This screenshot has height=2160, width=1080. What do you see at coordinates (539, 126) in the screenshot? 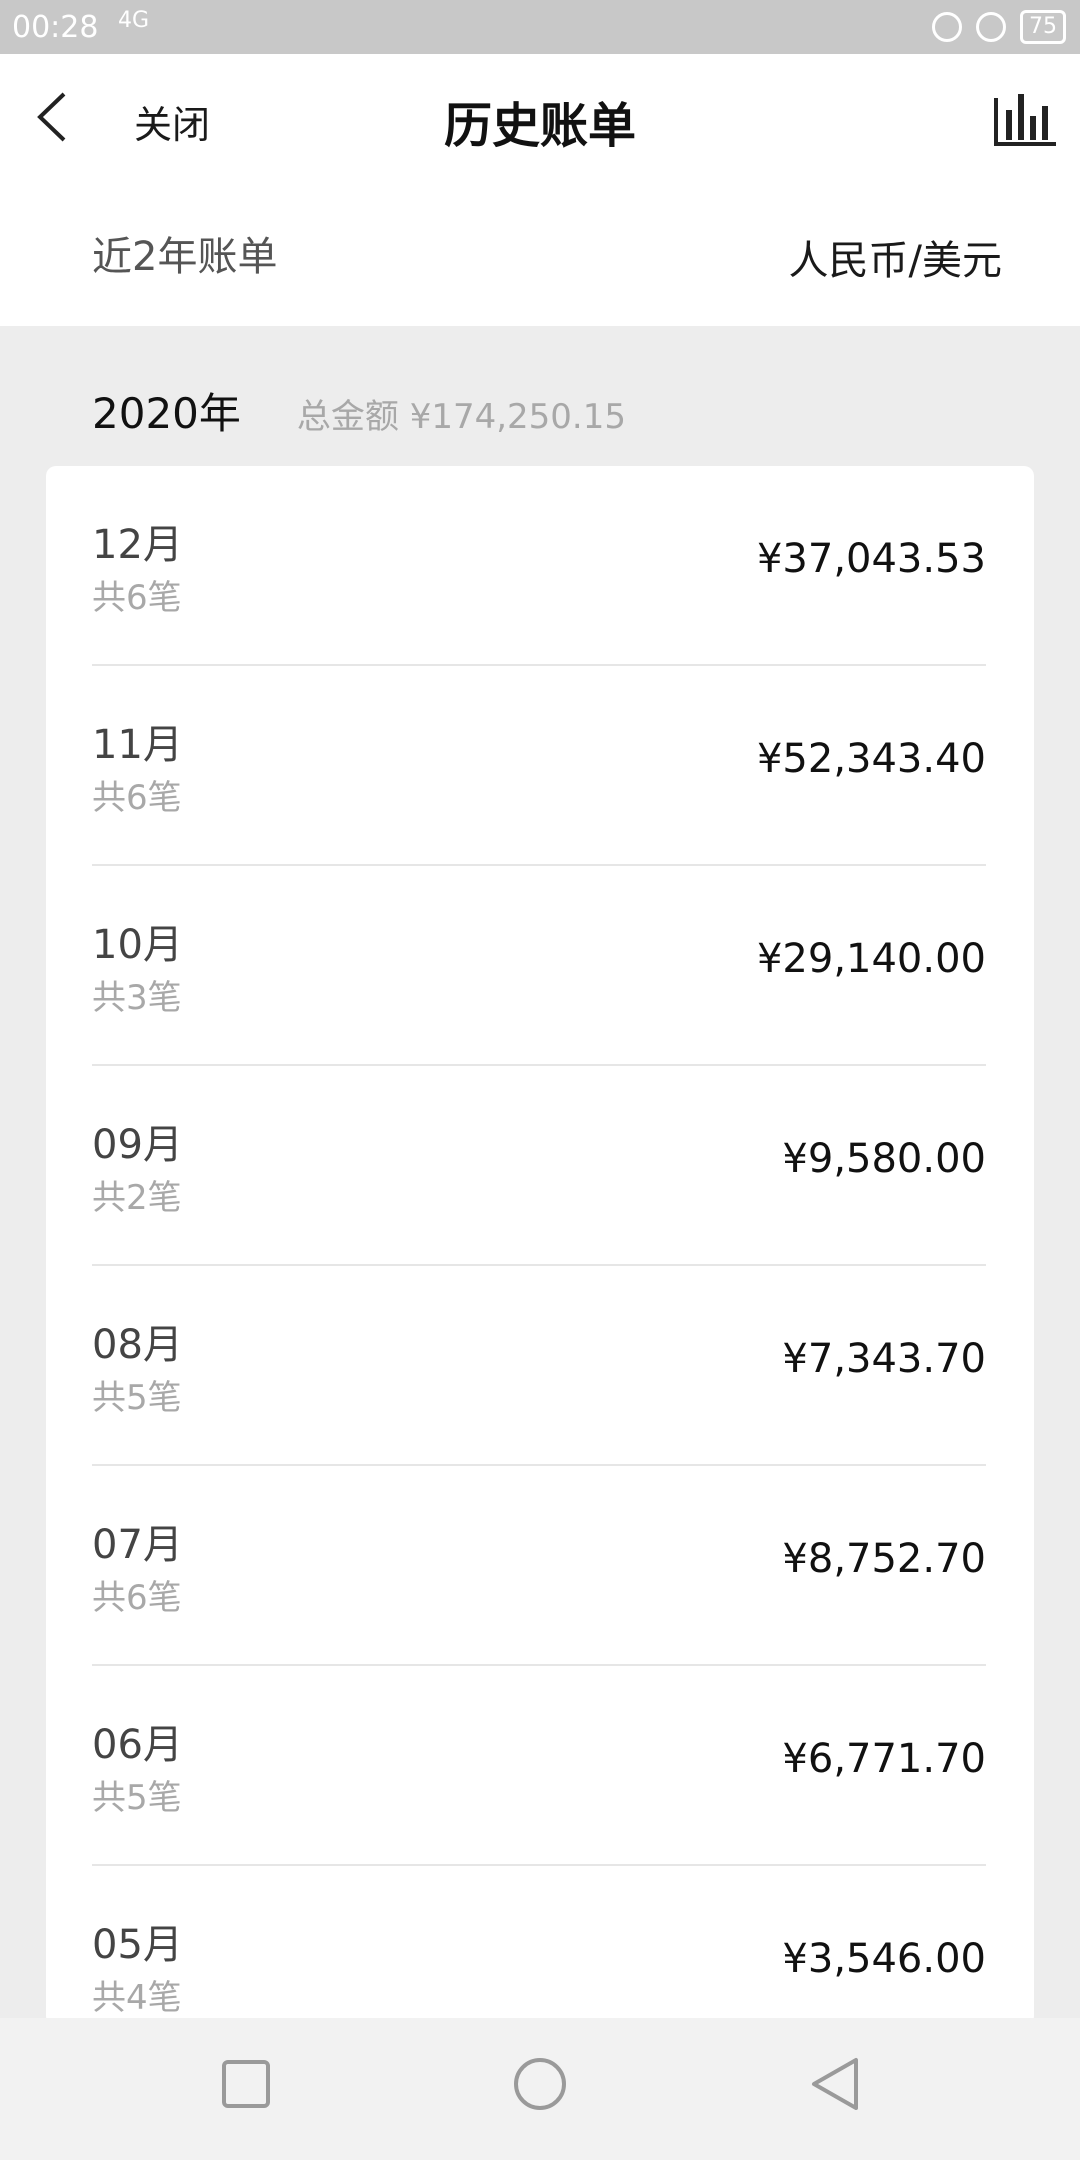
I see `page-title: 历史账单` at bounding box center [539, 126].